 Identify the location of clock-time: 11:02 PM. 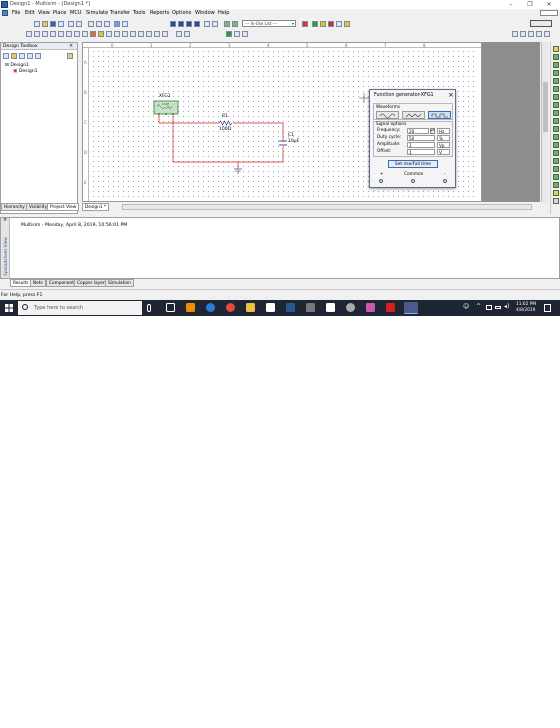
(526, 304).